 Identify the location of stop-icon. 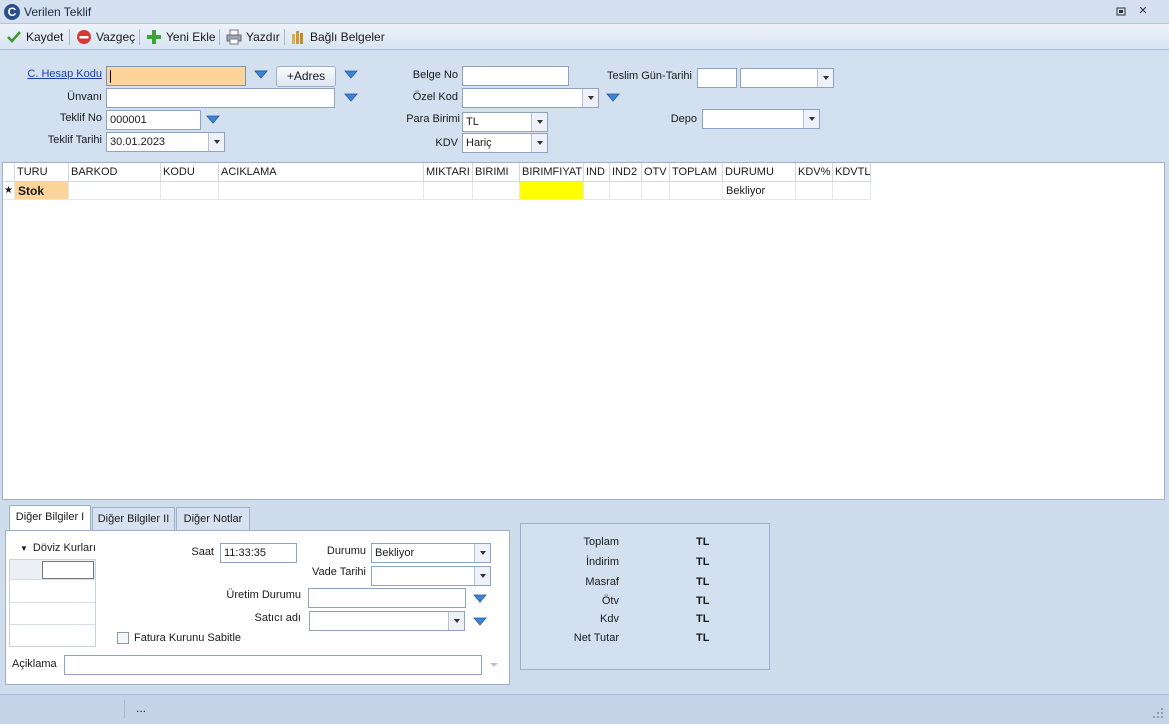
(84, 37).